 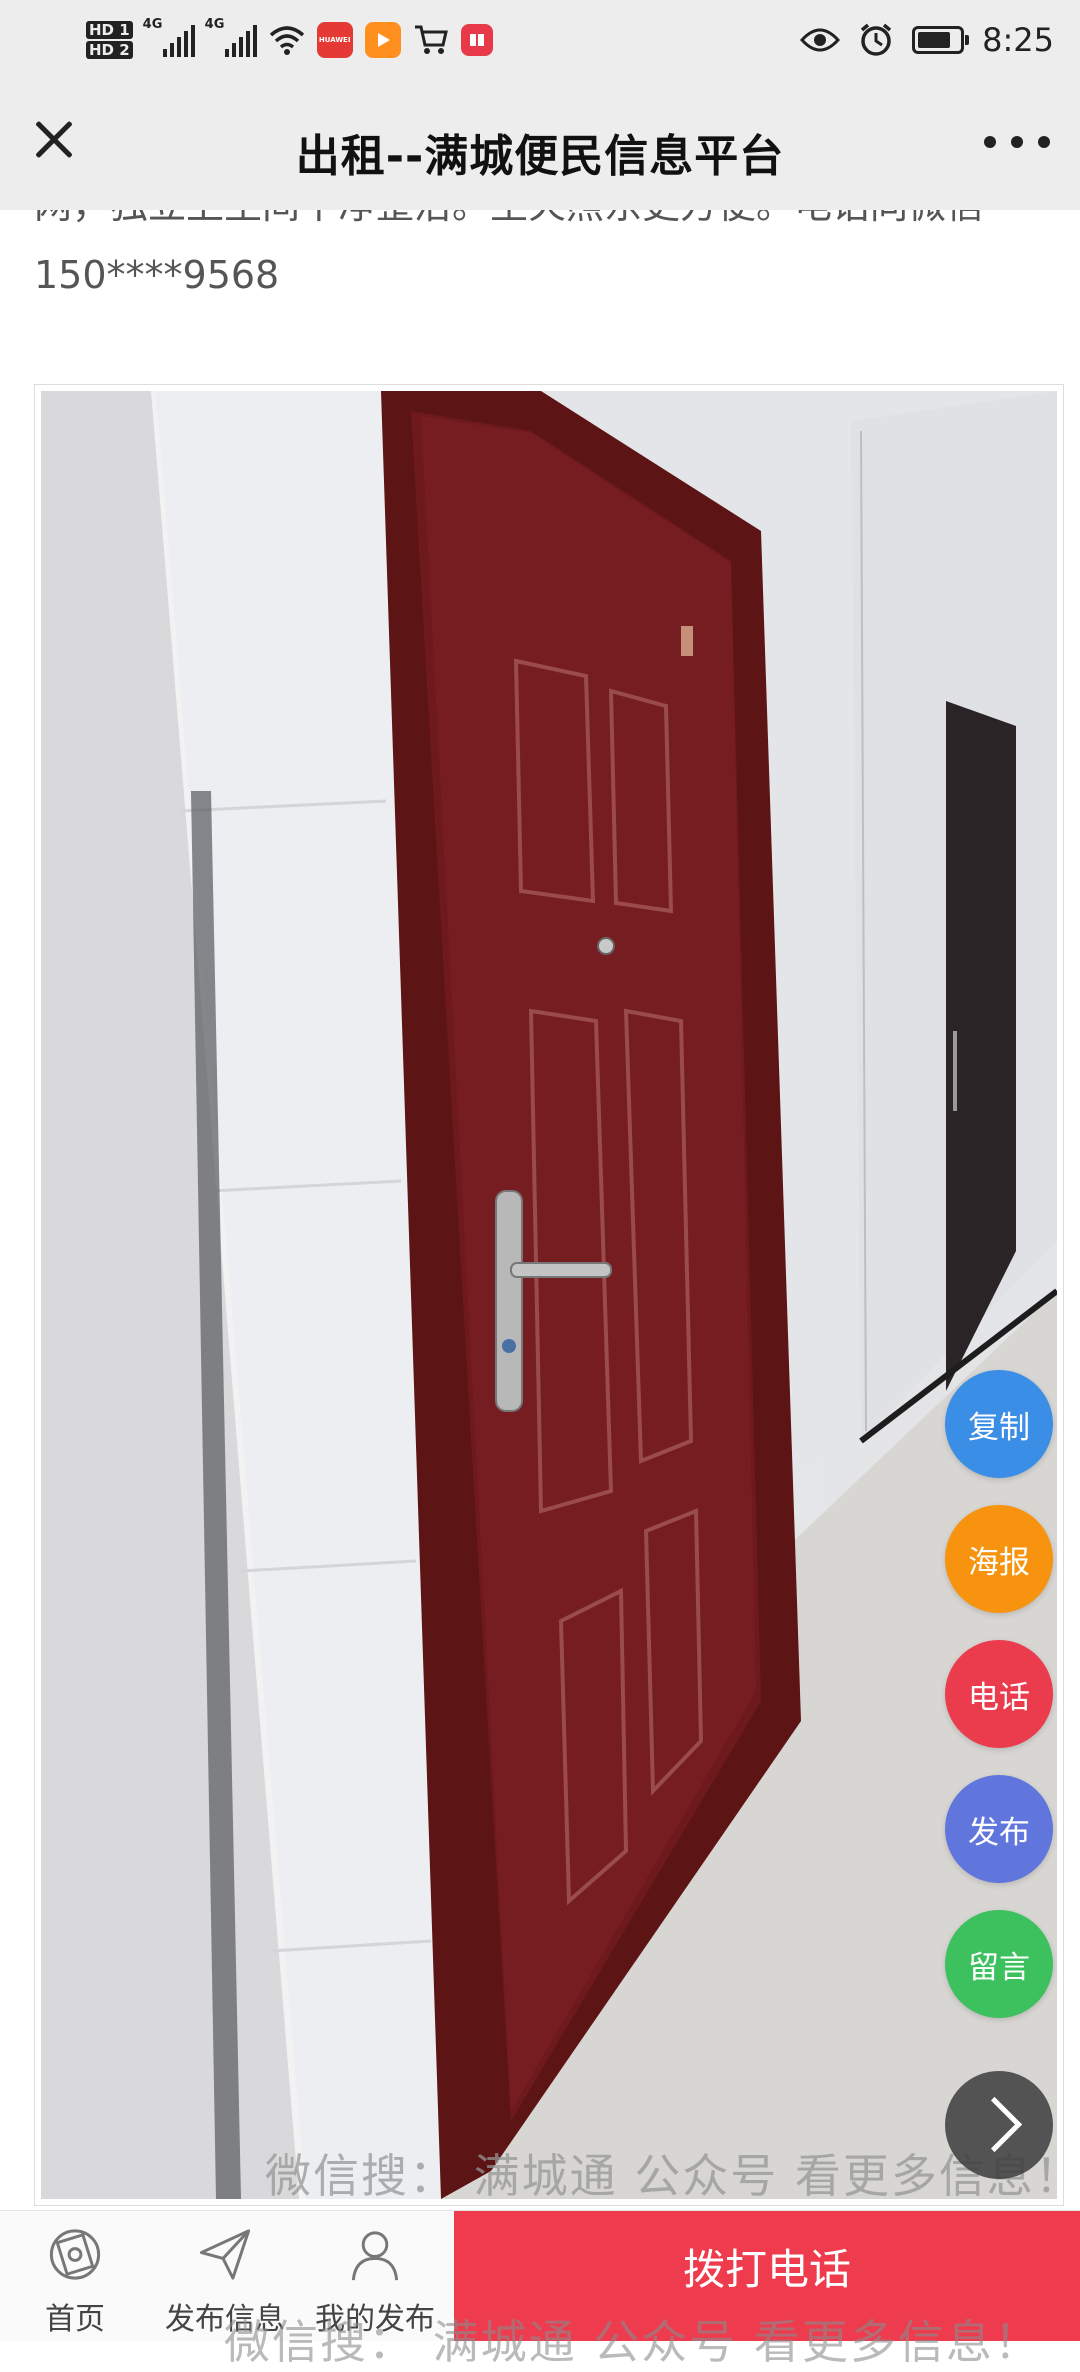 What do you see at coordinates (820, 40) in the screenshot?
I see `eye-icon` at bounding box center [820, 40].